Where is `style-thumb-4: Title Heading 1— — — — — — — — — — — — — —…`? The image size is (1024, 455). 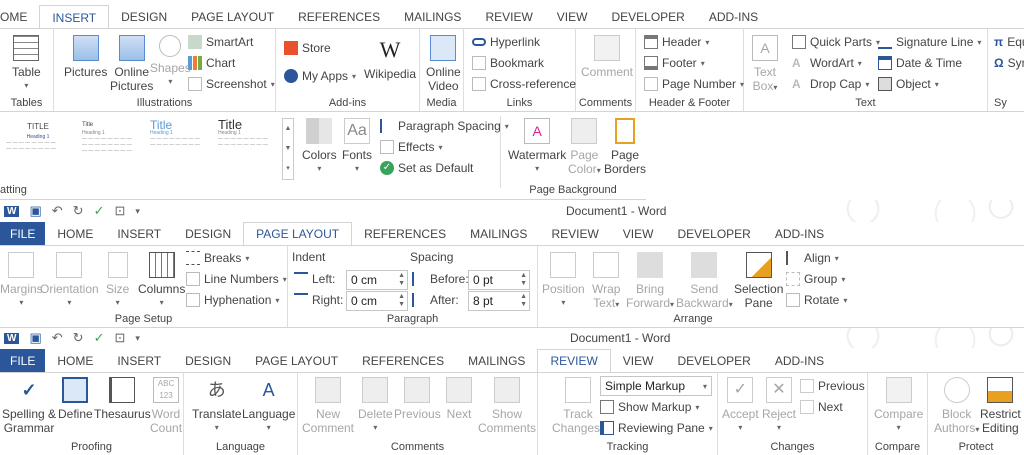 style-thumb-4: Title Heading 1— — — — — — — — — — — — — —… is located at coordinates (250, 148).